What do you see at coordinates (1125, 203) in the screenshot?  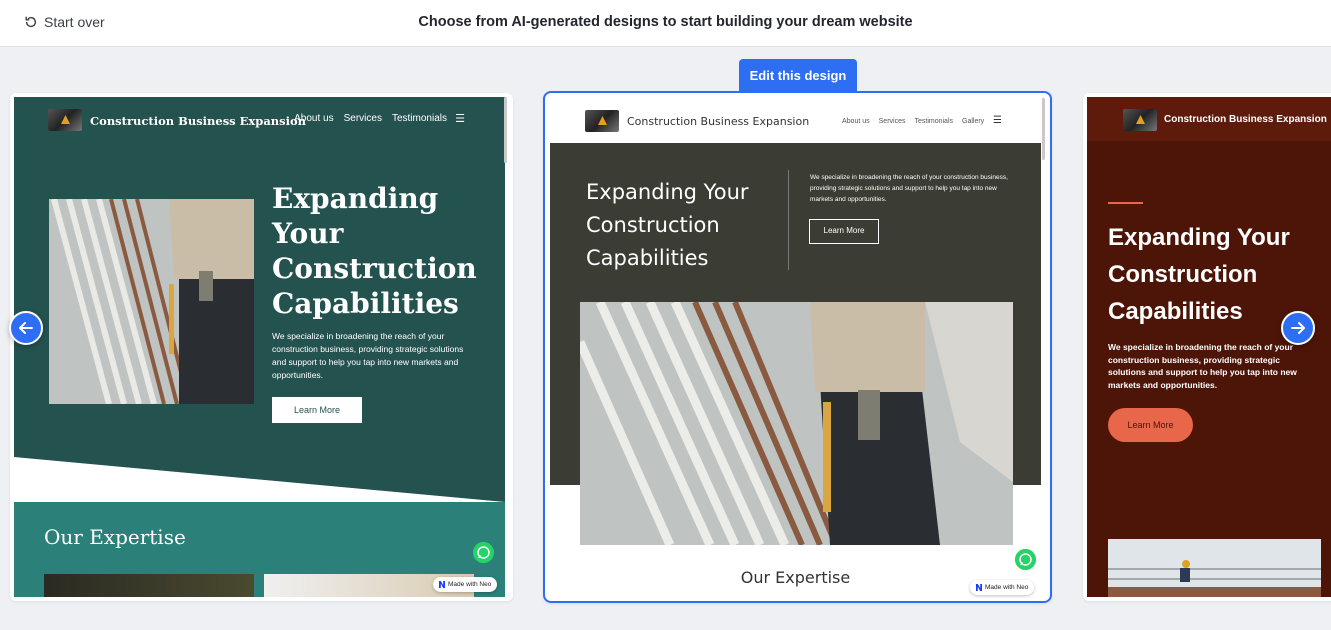 I see `accent-line` at bounding box center [1125, 203].